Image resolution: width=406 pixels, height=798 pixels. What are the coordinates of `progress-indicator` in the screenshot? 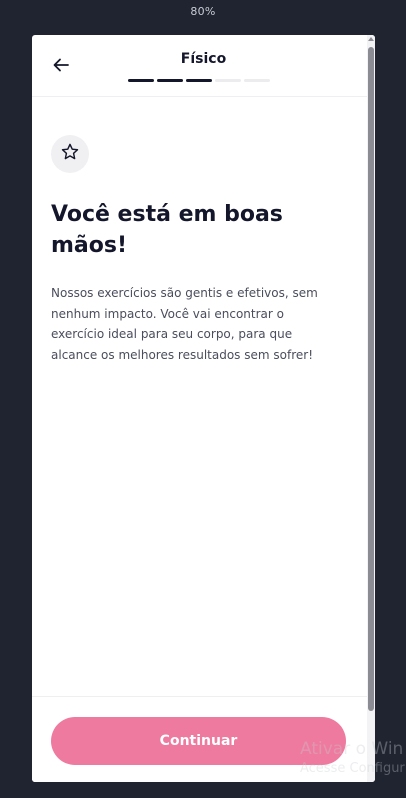 It's located at (199, 80).